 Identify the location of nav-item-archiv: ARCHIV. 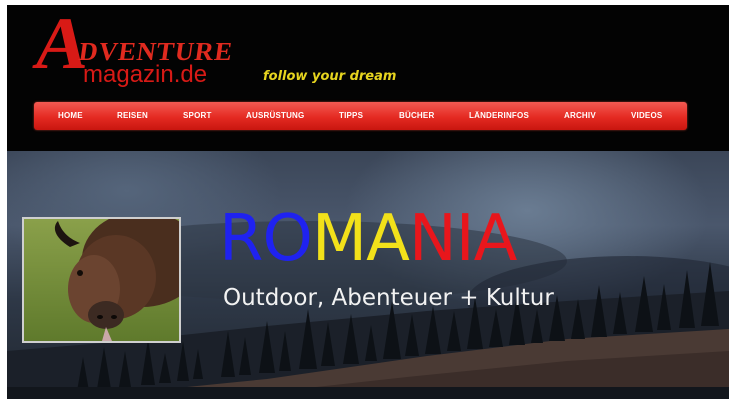
(580, 115).